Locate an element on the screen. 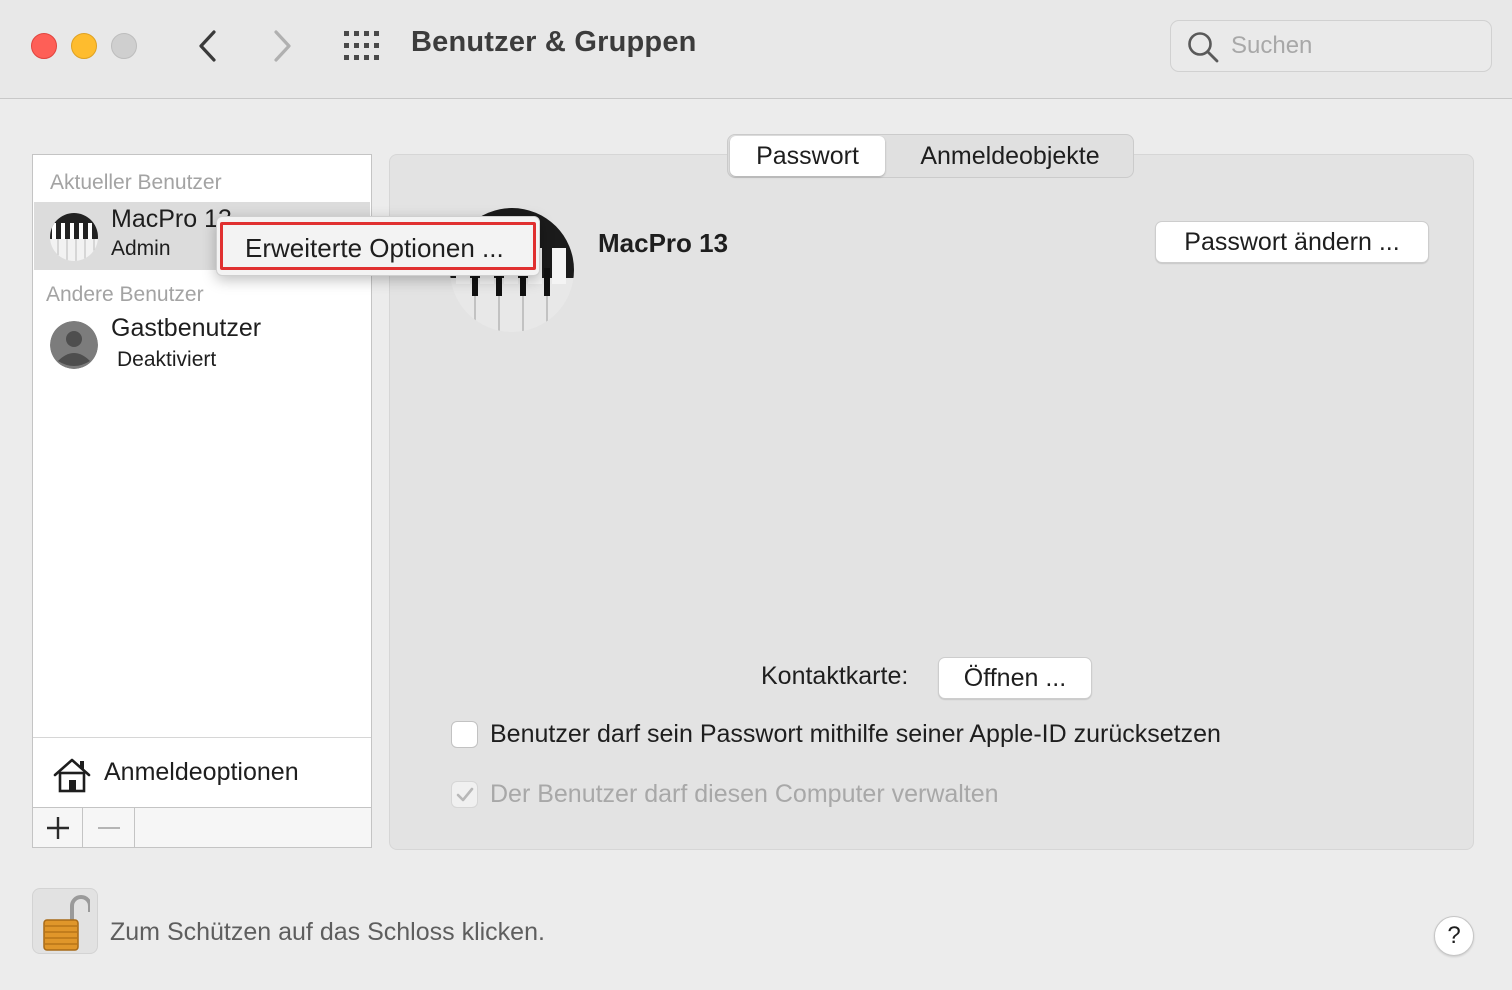 Image resolution: width=1512 pixels, height=990 pixels. close-window-button is located at coordinates (44, 46).